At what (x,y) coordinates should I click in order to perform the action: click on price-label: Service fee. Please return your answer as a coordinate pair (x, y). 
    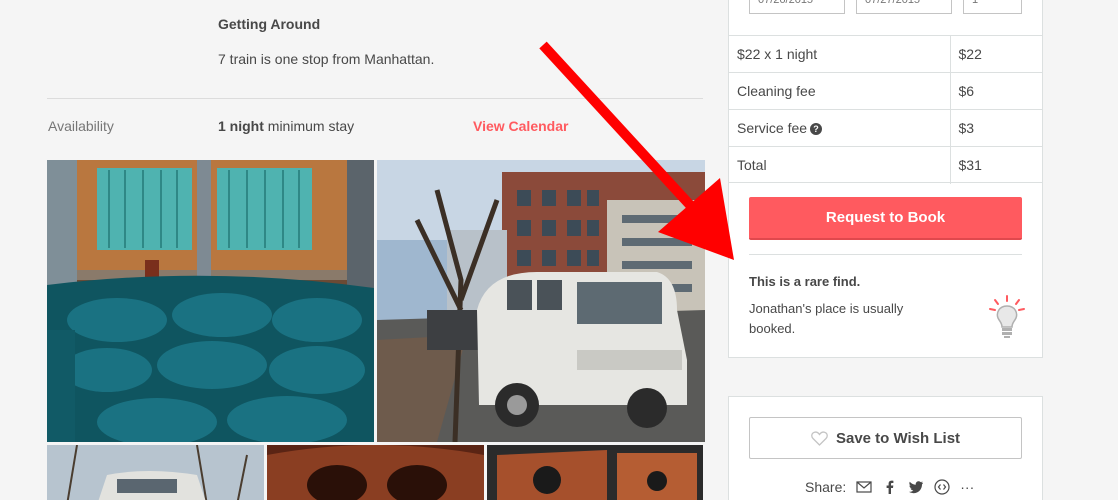
    Looking at the image, I should click on (772, 128).